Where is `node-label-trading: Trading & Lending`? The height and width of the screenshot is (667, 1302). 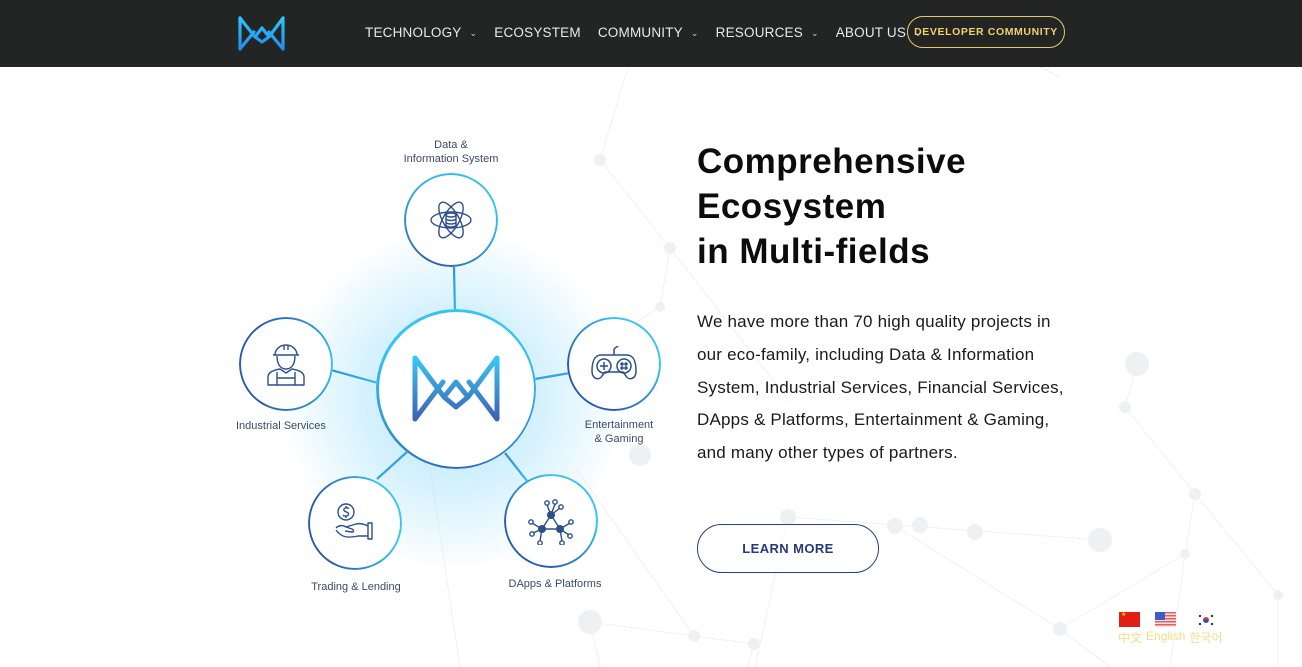 node-label-trading: Trading & Lending is located at coordinates (356, 587).